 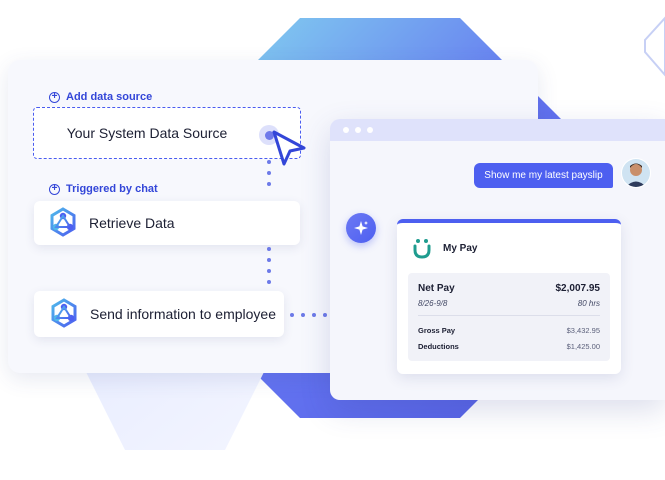 What do you see at coordinates (147, 133) in the screenshot?
I see `data-source-text: Your System Data Source` at bounding box center [147, 133].